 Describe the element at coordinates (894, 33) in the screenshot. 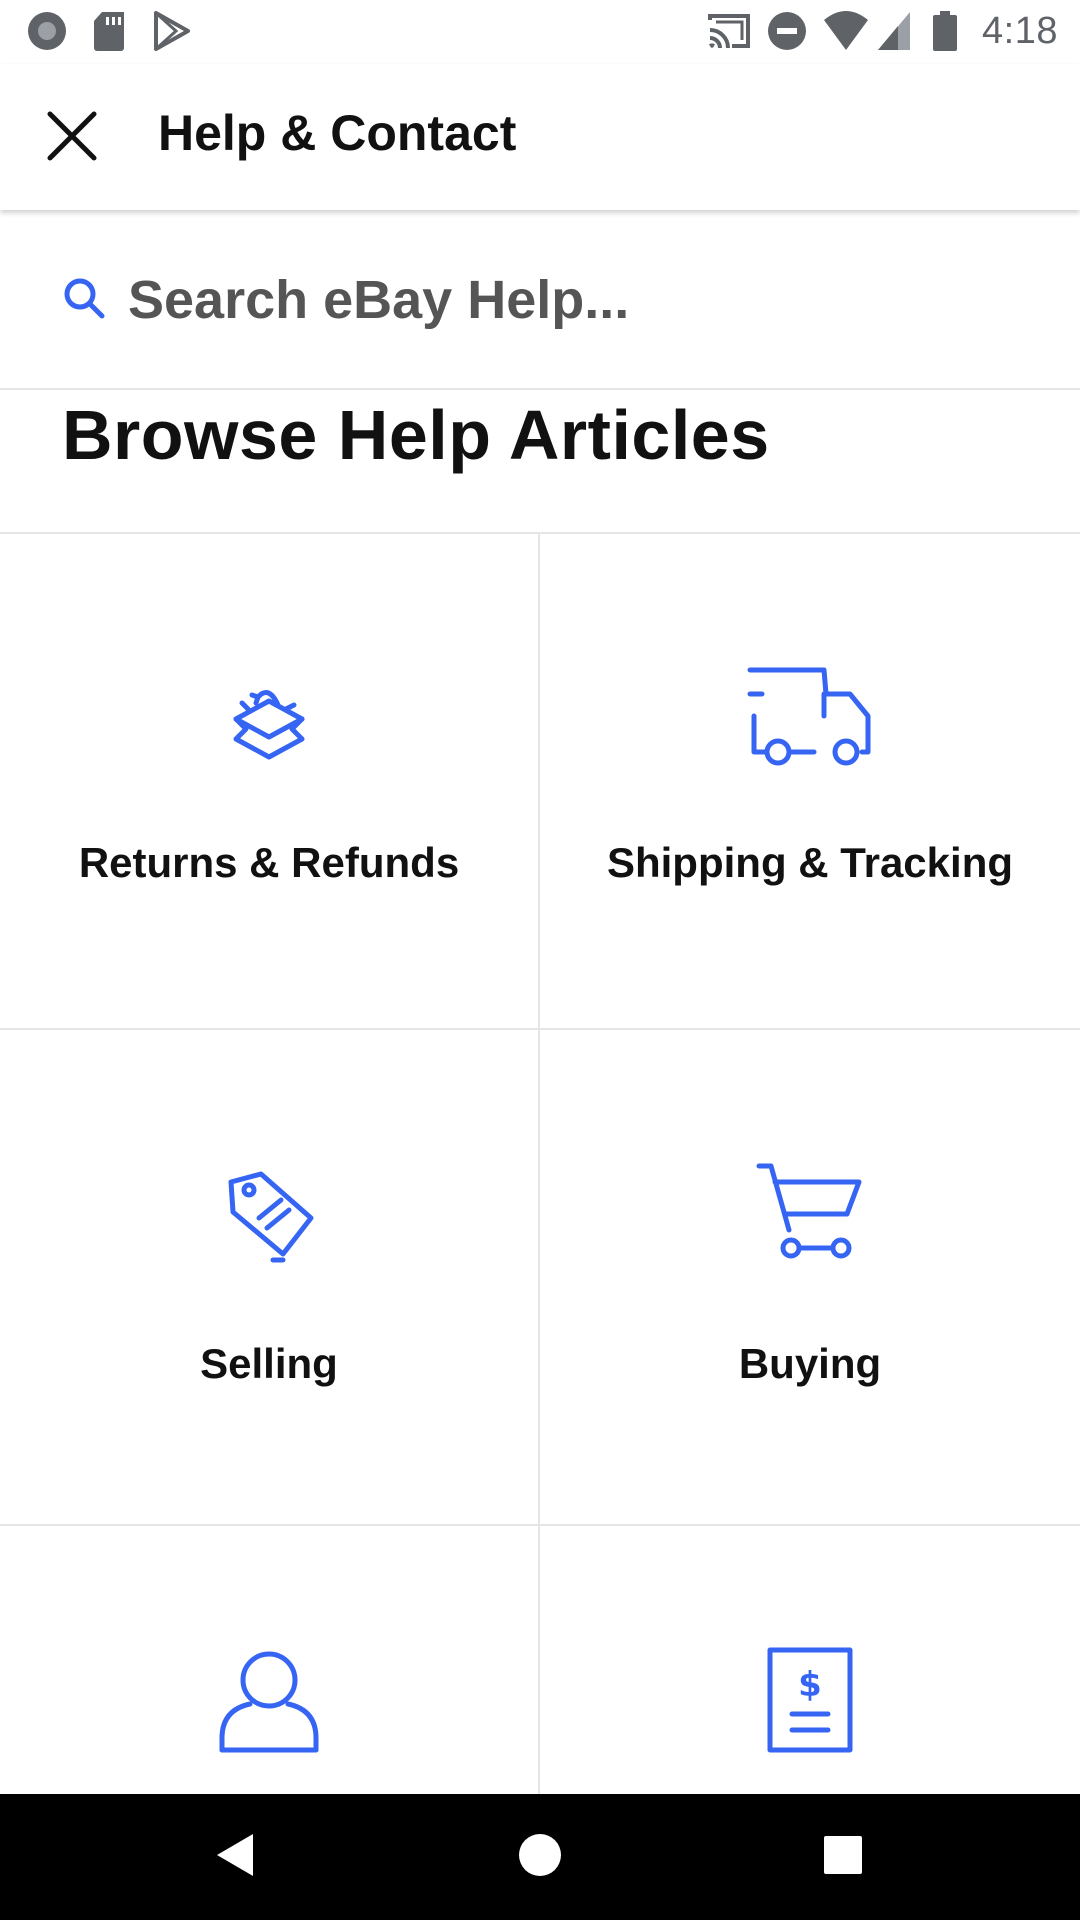

I see `signal-icon` at that location.